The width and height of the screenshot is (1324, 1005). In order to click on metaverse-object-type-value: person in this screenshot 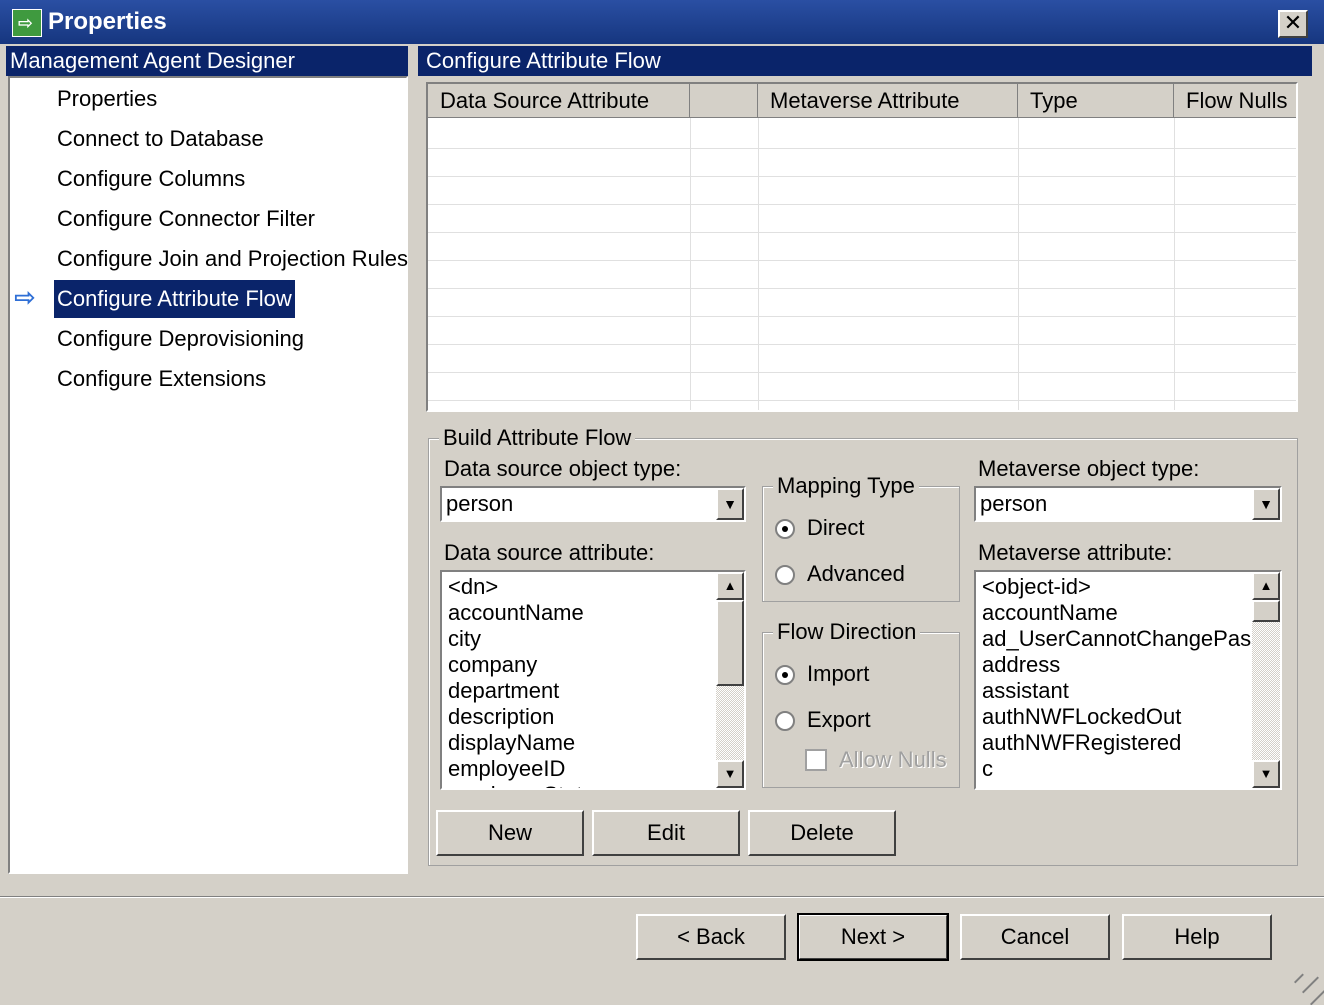, I will do `click(1014, 503)`.